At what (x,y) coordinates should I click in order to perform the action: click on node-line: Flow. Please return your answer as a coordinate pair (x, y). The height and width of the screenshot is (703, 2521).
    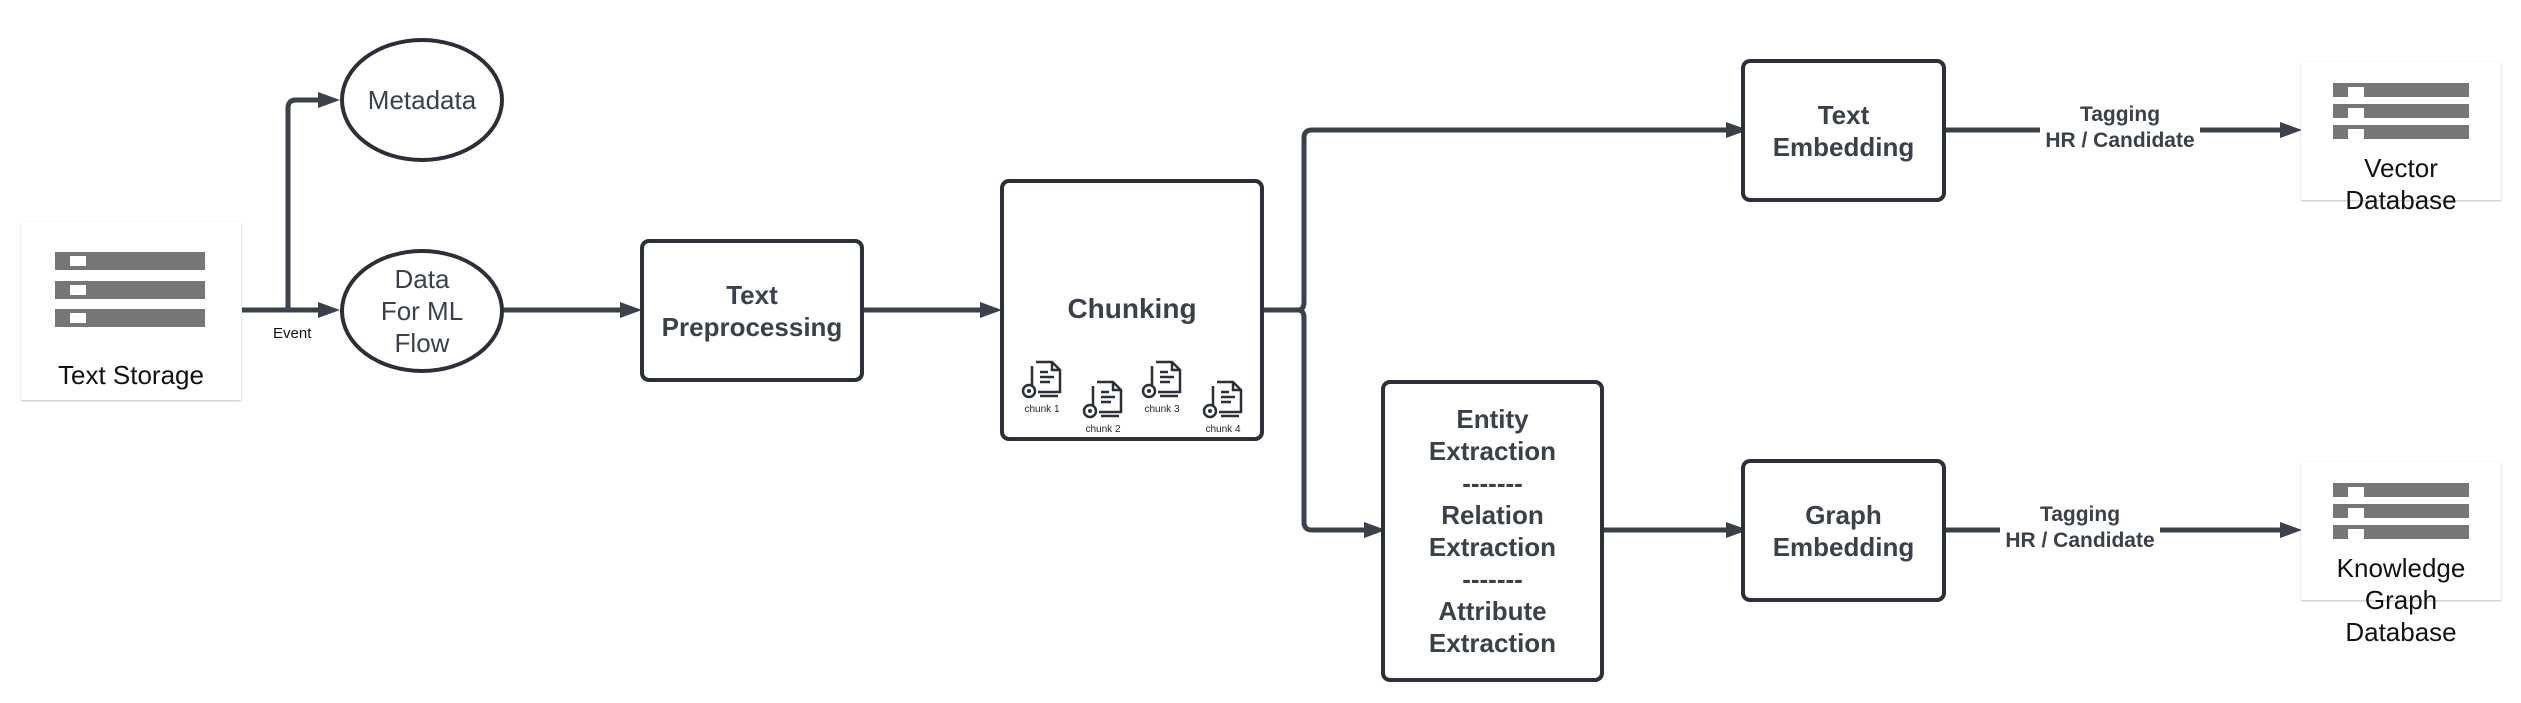
    Looking at the image, I should click on (422, 343).